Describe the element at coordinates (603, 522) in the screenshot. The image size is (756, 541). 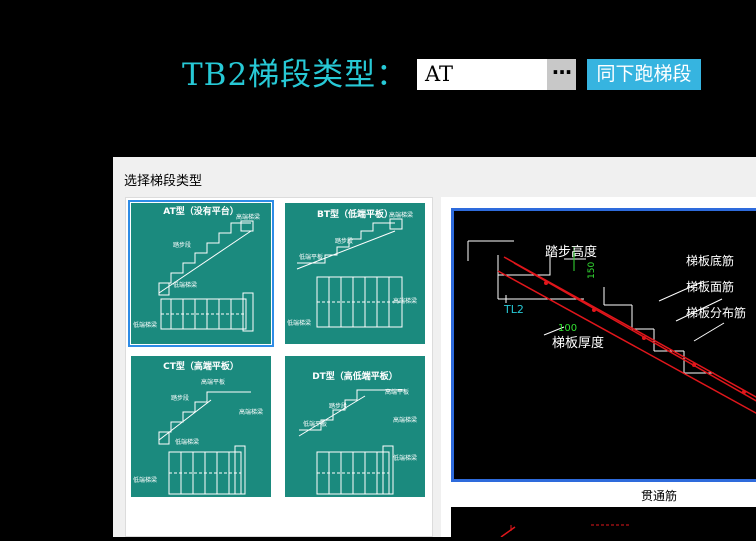
I see `stair-preview-secondary` at that location.